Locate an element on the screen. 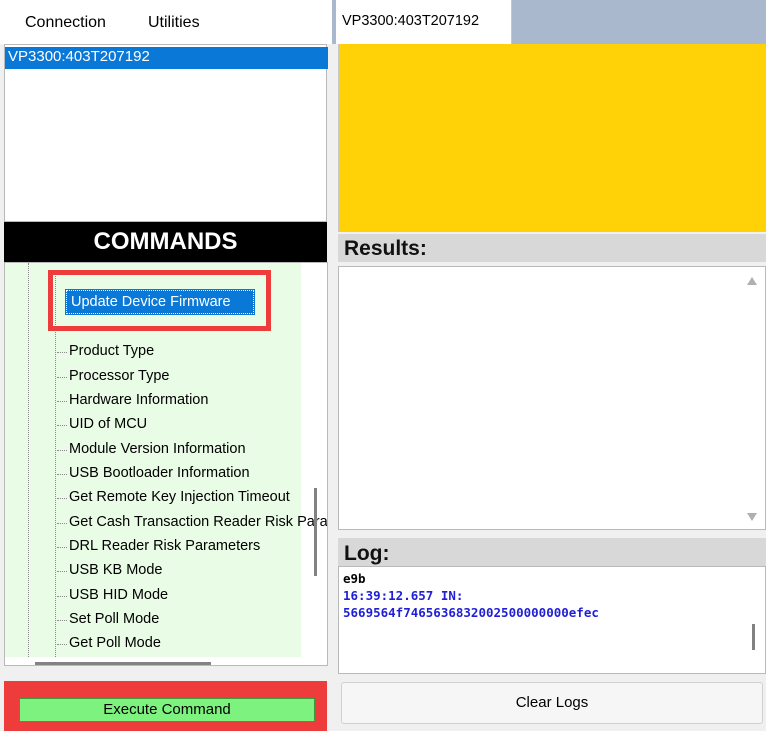 Image resolution: width=766 pixels, height=731 pixels. tree-item-uid-of-mcu: UID of MCU is located at coordinates (102, 424).